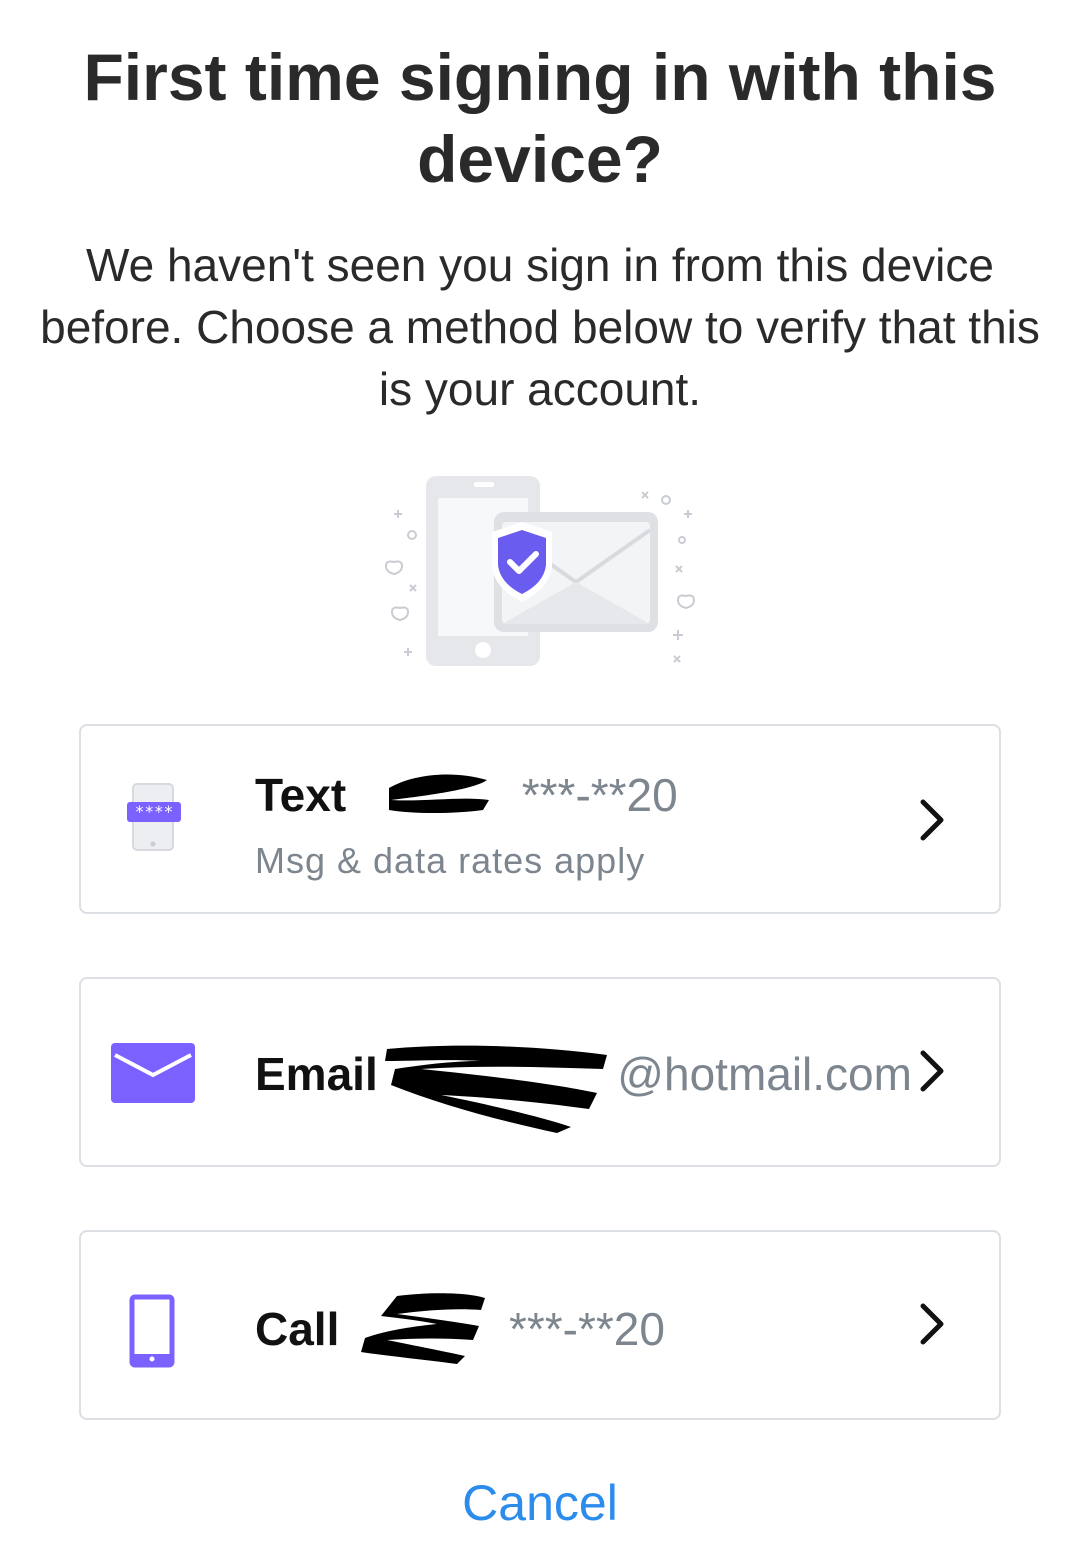 Image resolution: width=1080 pixels, height=1565 pixels. I want to click on sms-phone-icon: ****, so click(154, 817).